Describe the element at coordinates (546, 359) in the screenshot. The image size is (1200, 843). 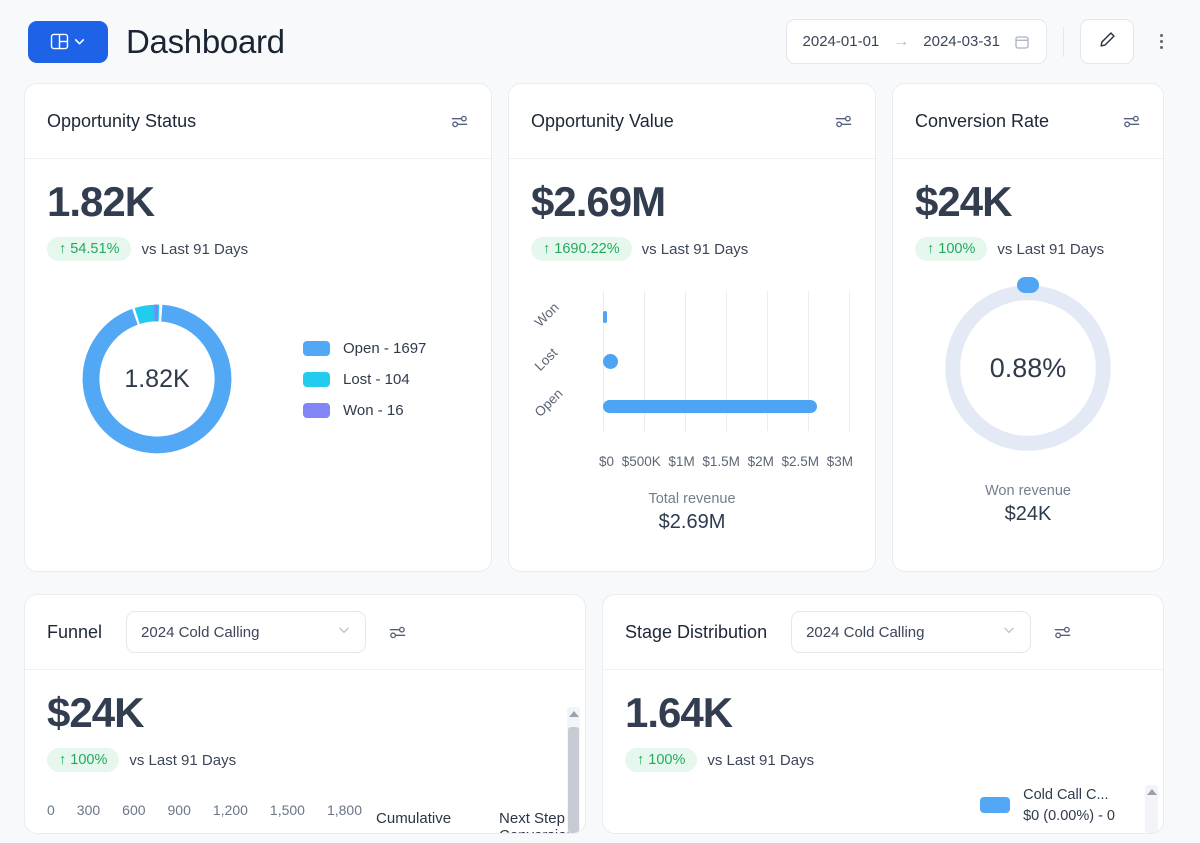
I see `axis-label-lost: Lost` at that location.